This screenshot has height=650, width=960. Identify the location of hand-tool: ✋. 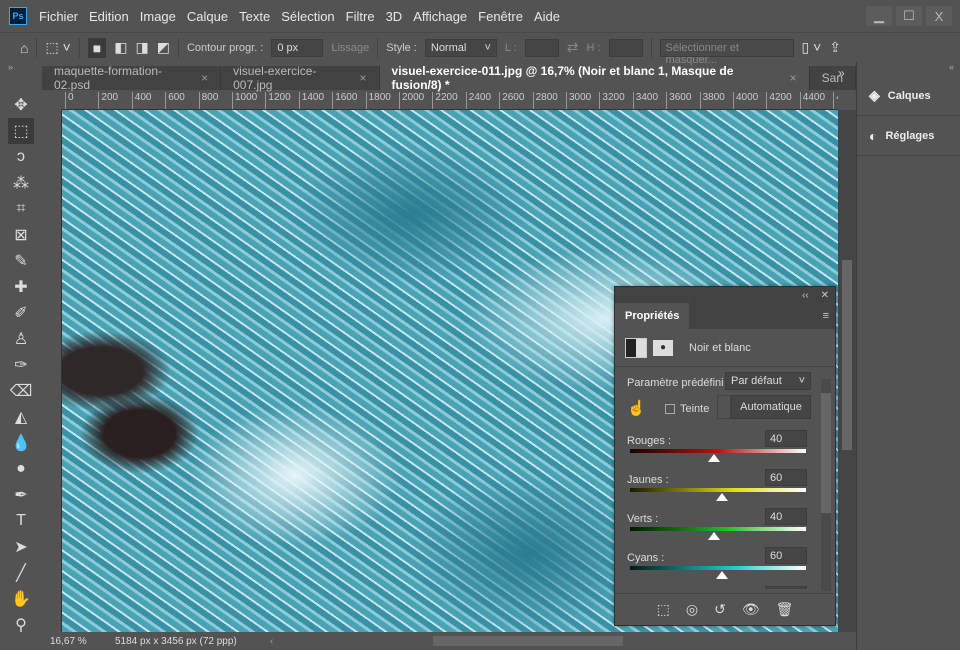
(21, 599).